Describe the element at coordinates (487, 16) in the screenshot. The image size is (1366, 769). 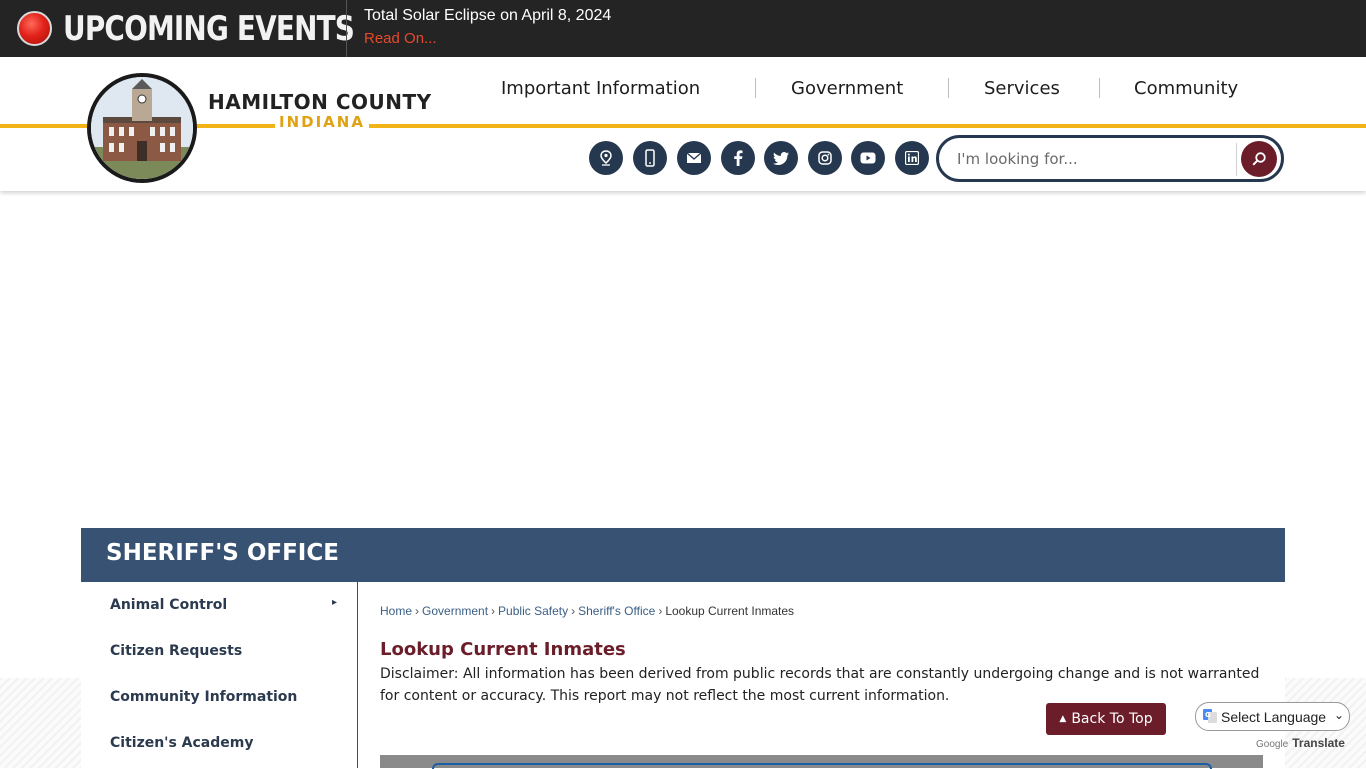
I see `alert-headline: Total Solar Eclipse on April 8, 2024` at that location.